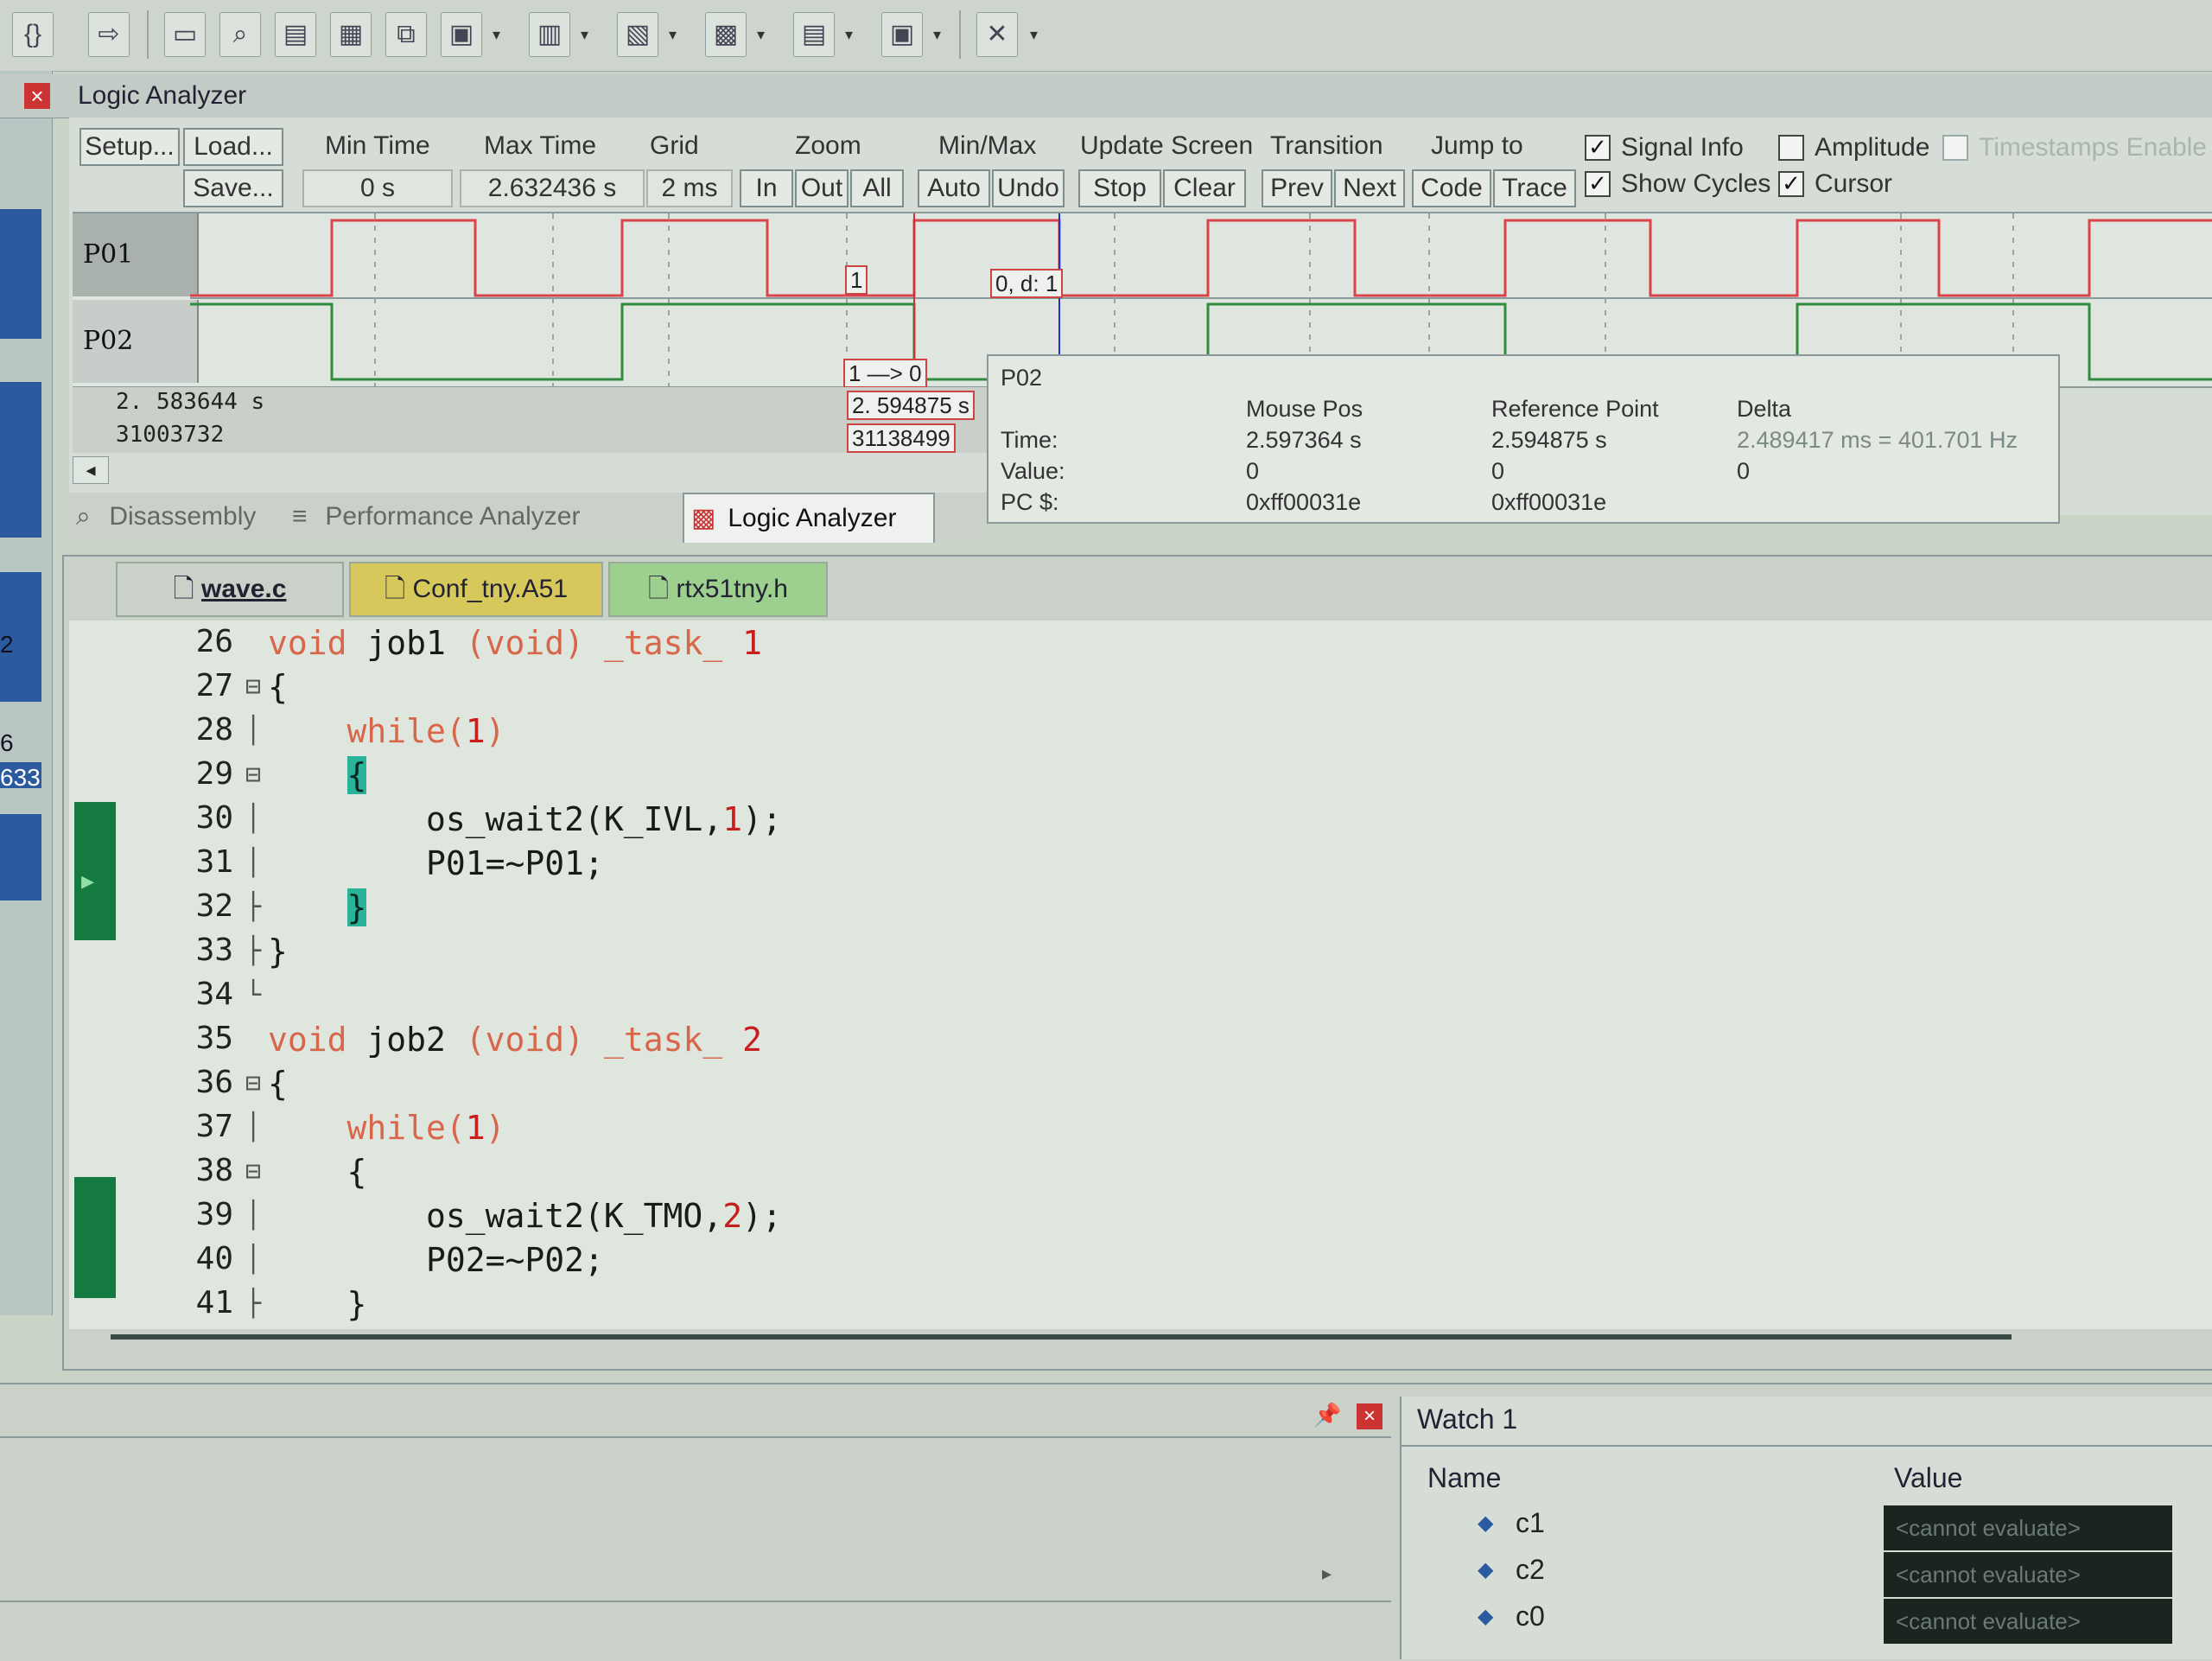 This screenshot has width=2212, height=1661. I want to click on disassembly-icon: ⌕, so click(83, 516).